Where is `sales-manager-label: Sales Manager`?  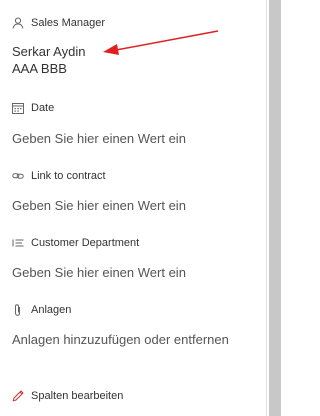 sales-manager-label: Sales Manager is located at coordinates (68, 23).